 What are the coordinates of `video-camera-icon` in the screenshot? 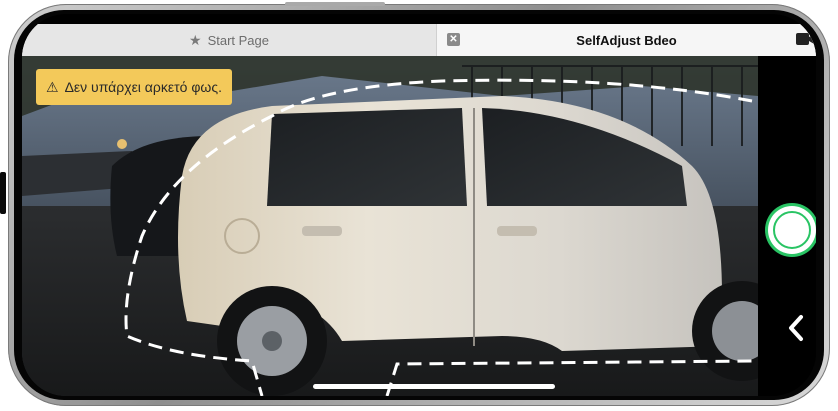 It's located at (806, 39).